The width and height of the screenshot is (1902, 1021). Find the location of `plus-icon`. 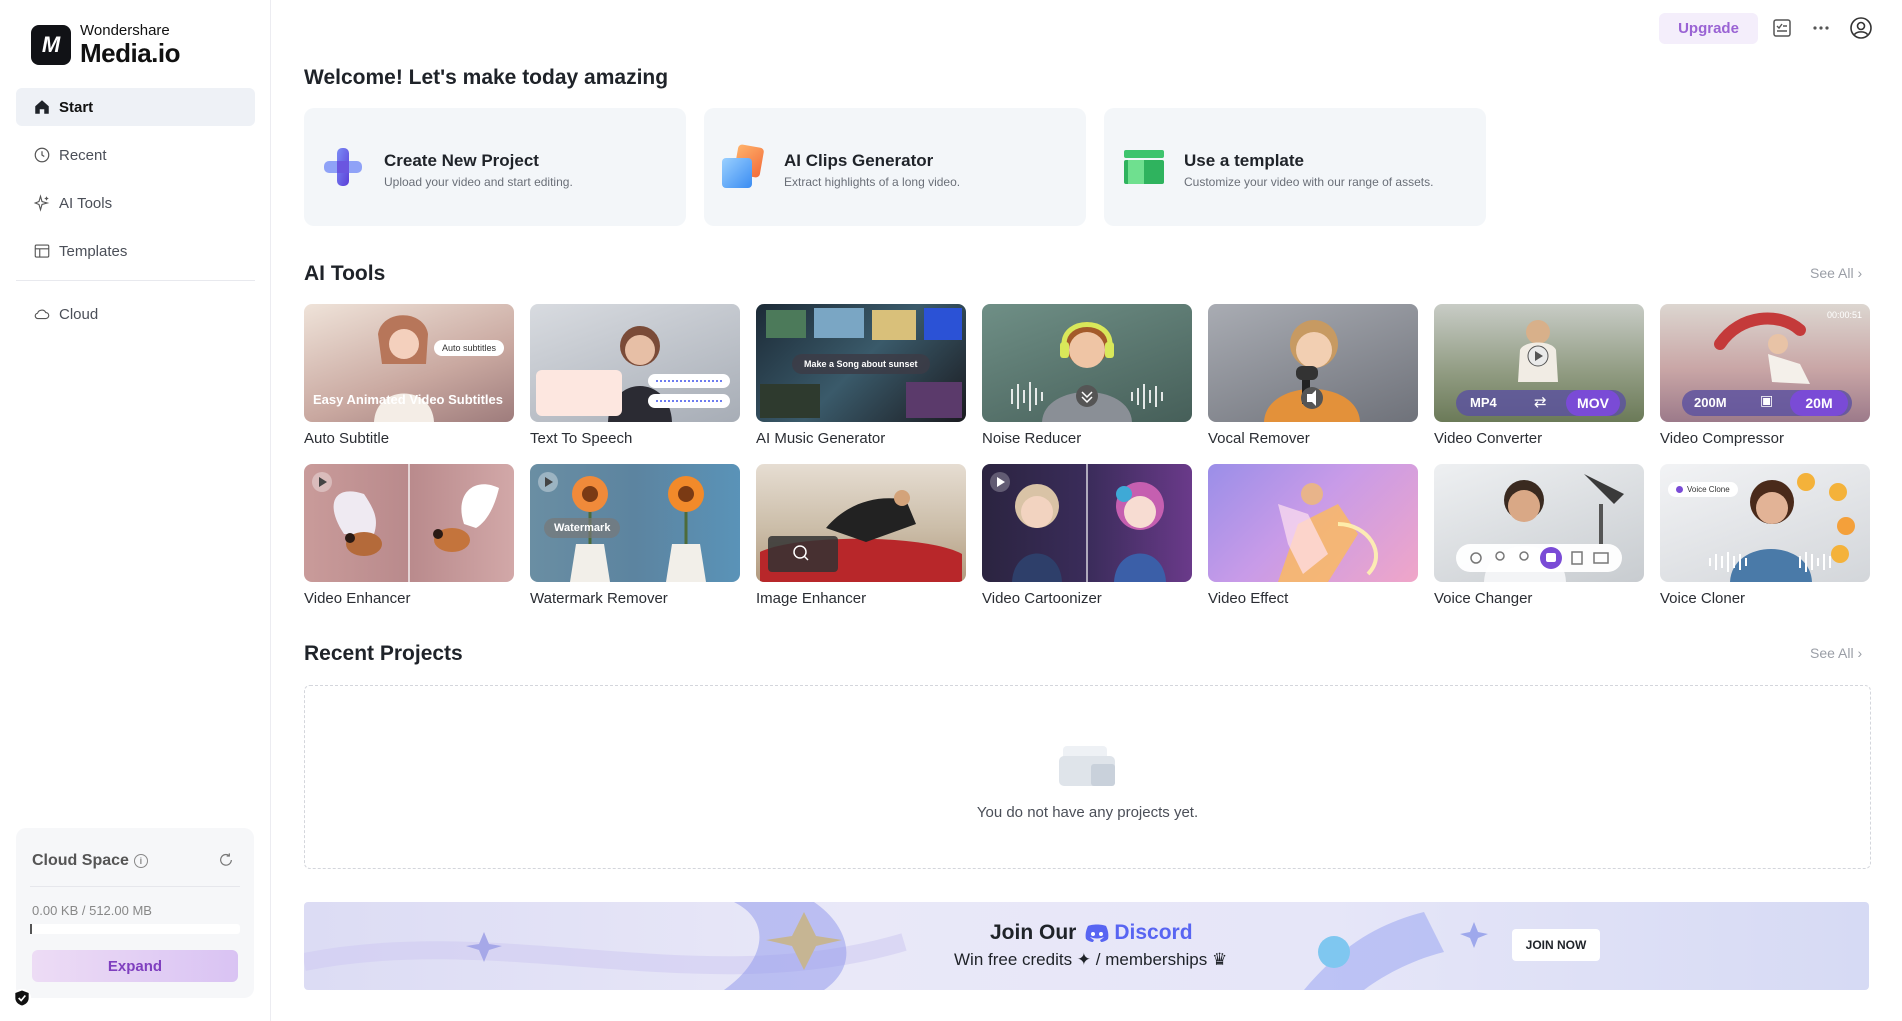

plus-icon is located at coordinates (343, 167).